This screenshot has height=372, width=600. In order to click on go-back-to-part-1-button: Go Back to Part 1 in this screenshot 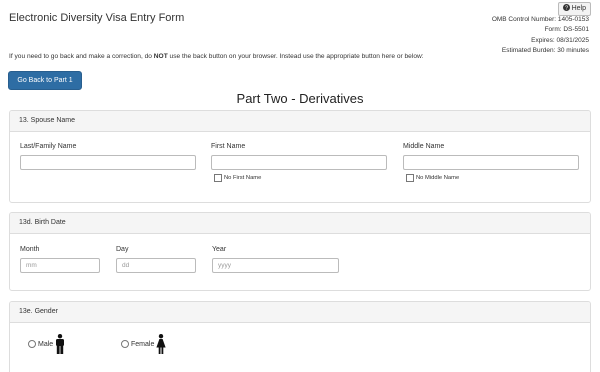, I will do `click(45, 80)`.